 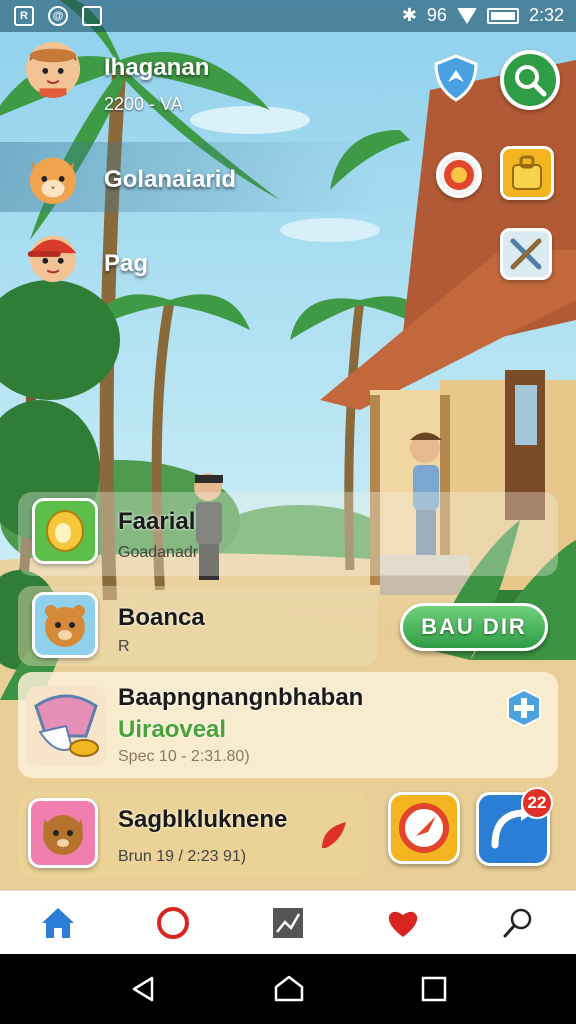 What do you see at coordinates (157, 521) in the screenshot?
I see `quest-title: Faarial` at bounding box center [157, 521].